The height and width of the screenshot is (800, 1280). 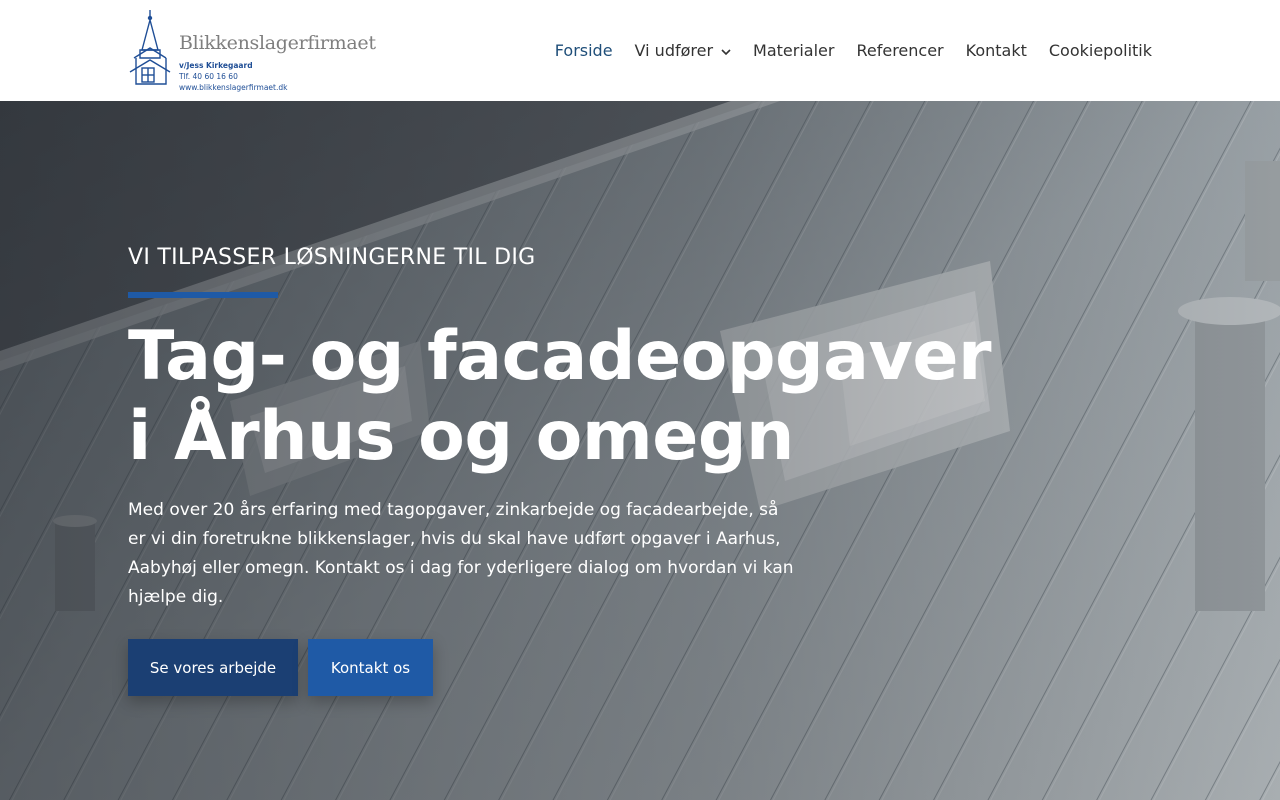 I want to click on hero-kicker: VI TILPASSER LØSNINGERNE TIL DIG, so click(x=332, y=257).